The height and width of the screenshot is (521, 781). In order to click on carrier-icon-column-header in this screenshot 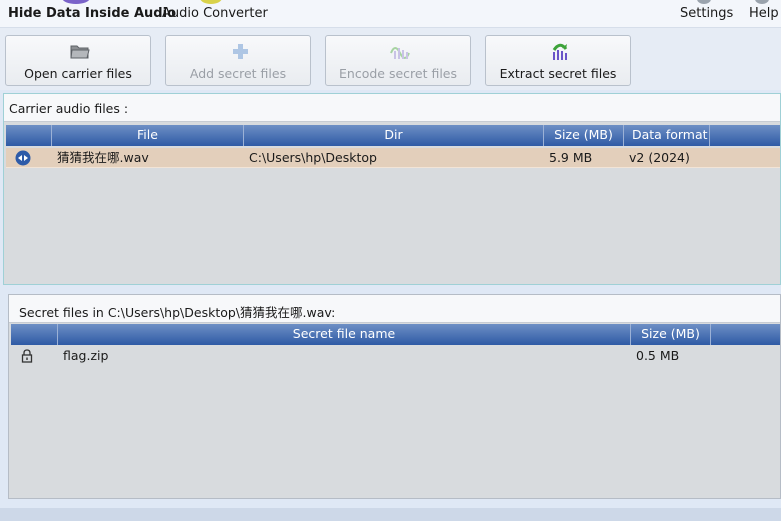, I will do `click(29, 135)`.